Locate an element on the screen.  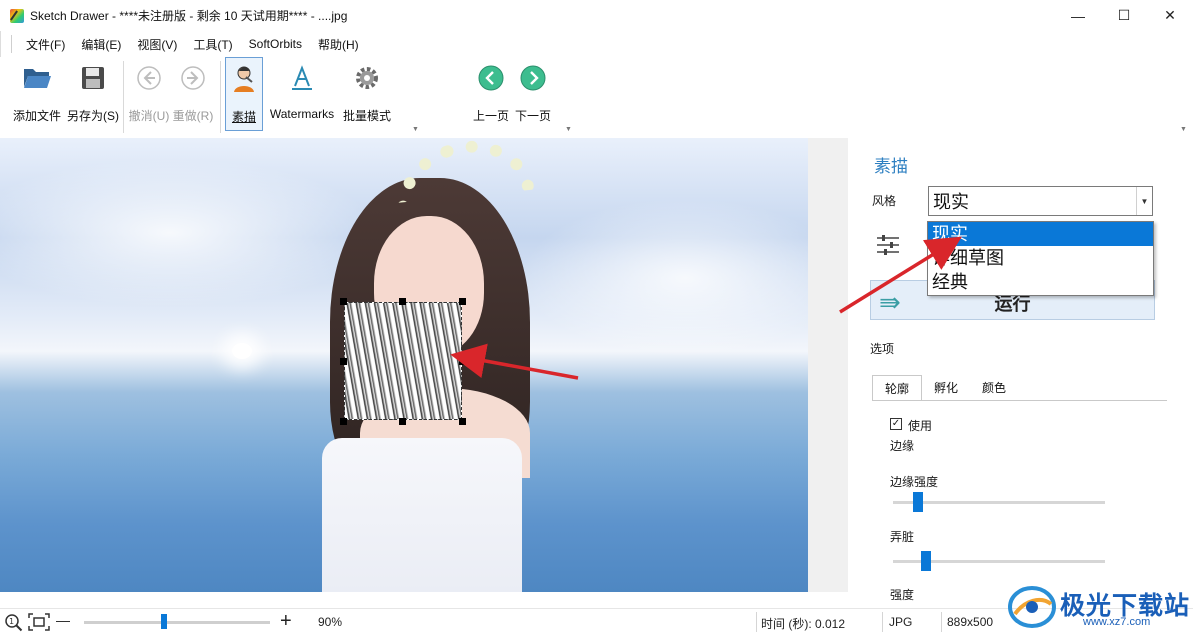
toolbar-file-group: 添加文件 另存为(S) is located at coordinates (64, 96).